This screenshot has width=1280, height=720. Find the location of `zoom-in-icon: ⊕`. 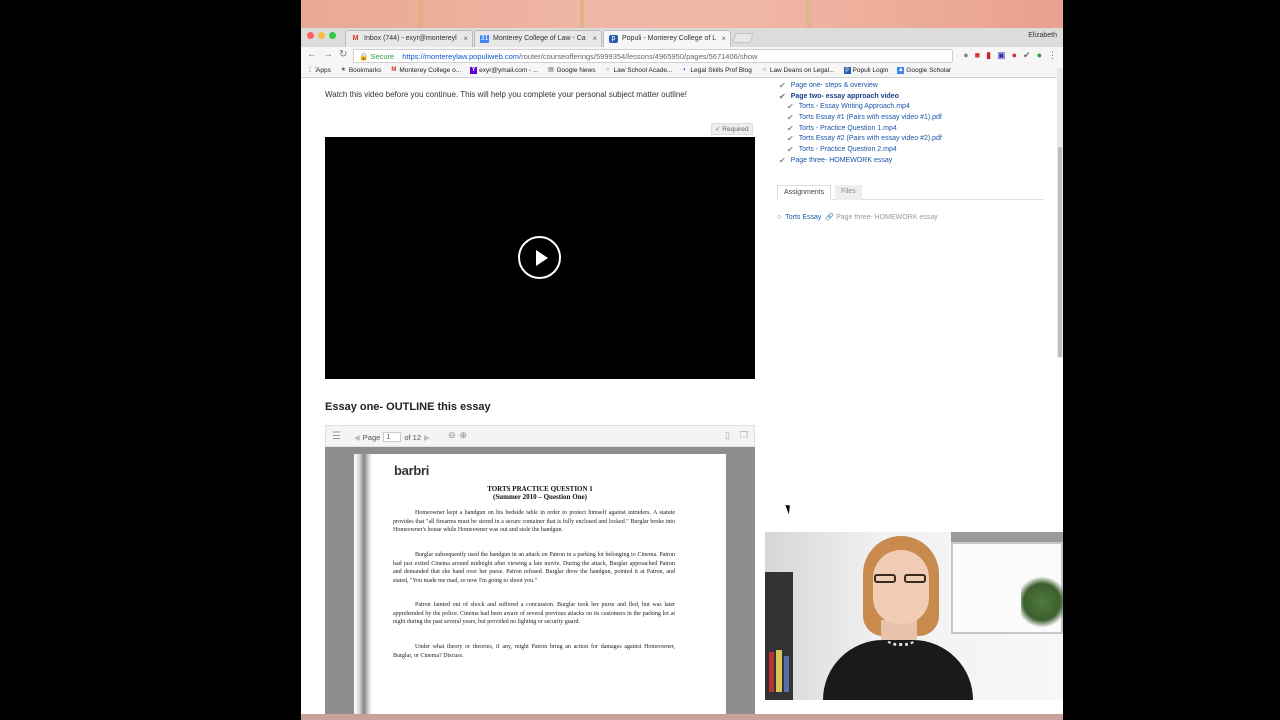

zoom-in-icon: ⊕ is located at coordinates (464, 435).